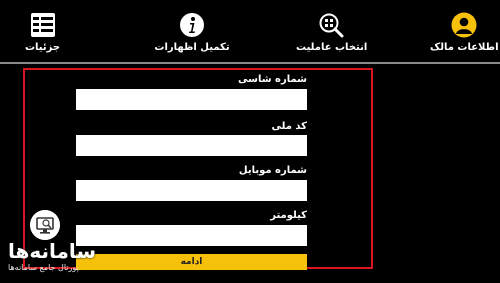 This screenshot has width=500, height=283. I want to click on watermark-monitor-icon, so click(45, 225).